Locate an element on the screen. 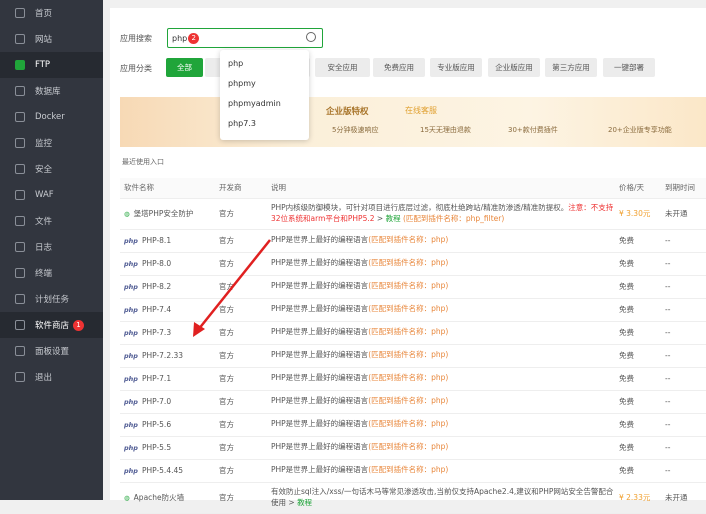 This screenshot has width=706, height=514. sidebar-item: WAF is located at coordinates (51, 195).